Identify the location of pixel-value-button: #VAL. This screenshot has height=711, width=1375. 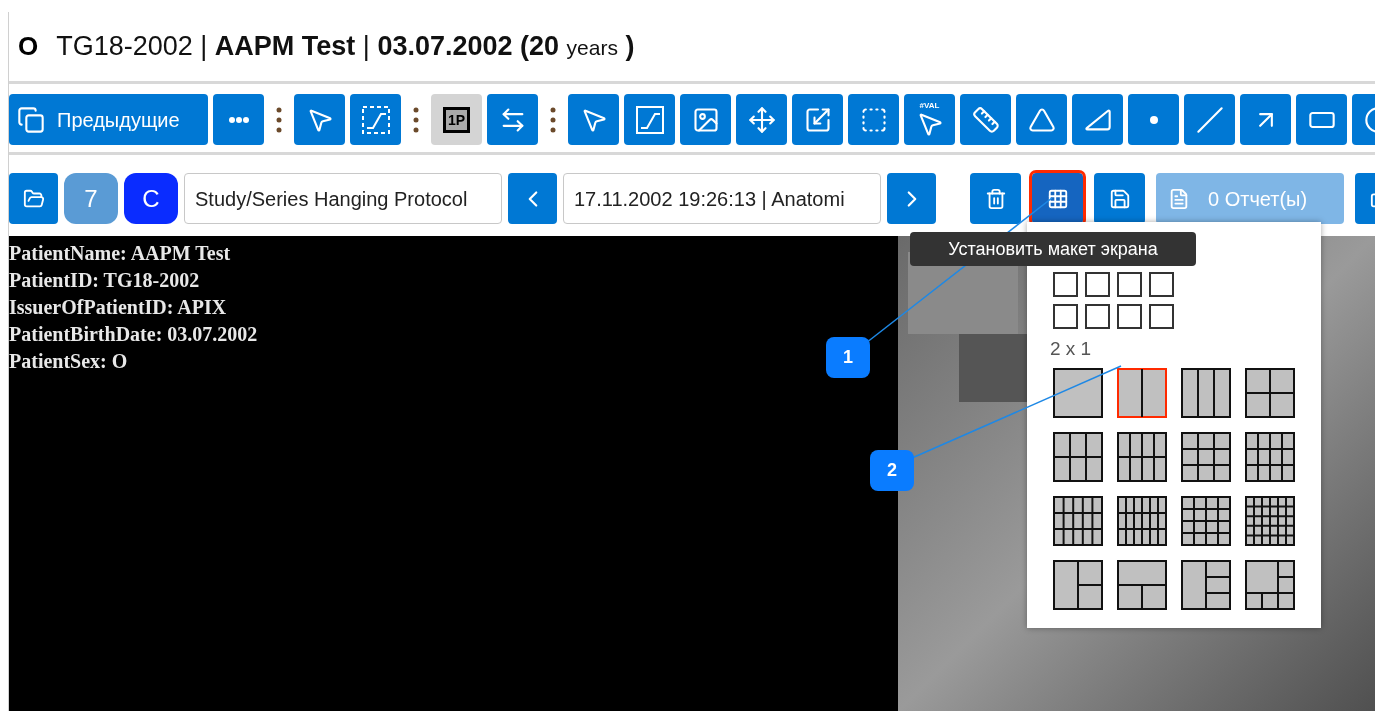
(929, 119).